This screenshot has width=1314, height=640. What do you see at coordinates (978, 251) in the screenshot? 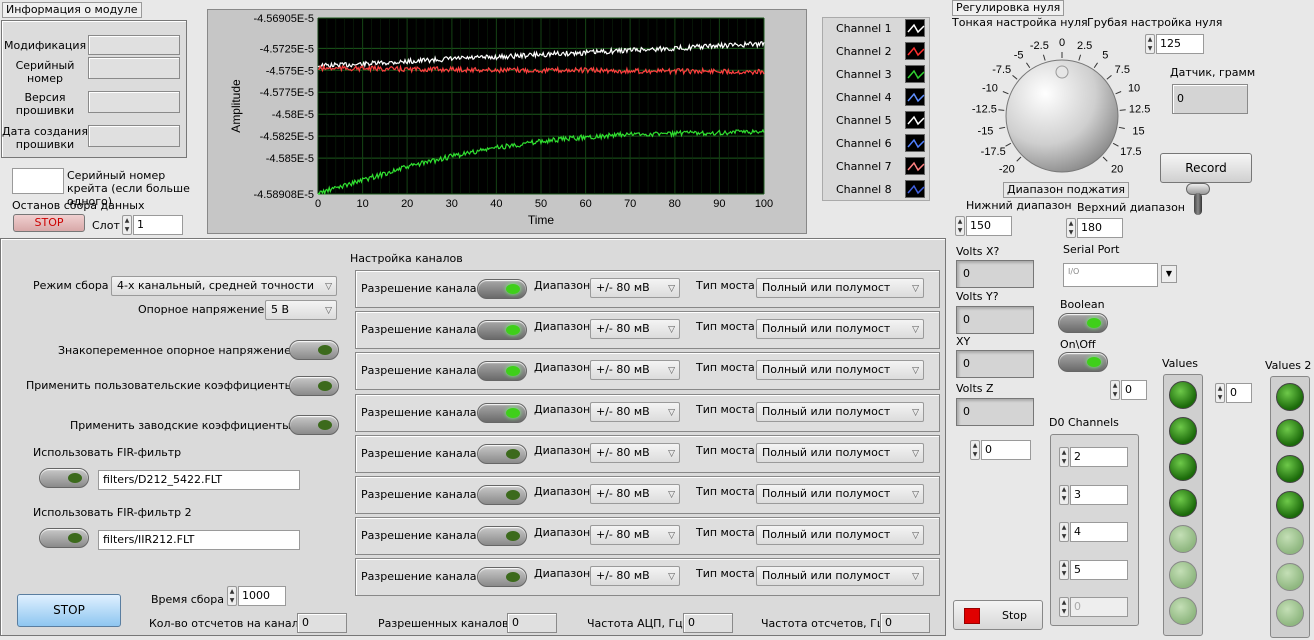
I see `volts-x-label: Volts X?` at bounding box center [978, 251].